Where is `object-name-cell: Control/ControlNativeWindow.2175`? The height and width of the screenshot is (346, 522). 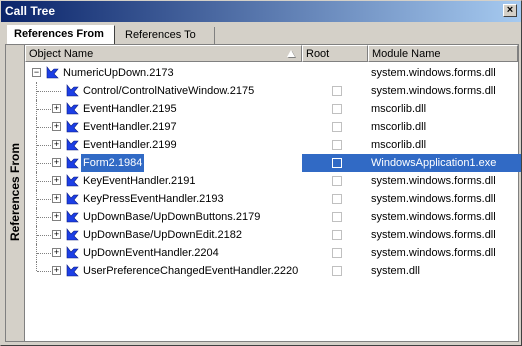
object-name-cell: Control/ControlNativeWindow.2175 is located at coordinates (163, 91).